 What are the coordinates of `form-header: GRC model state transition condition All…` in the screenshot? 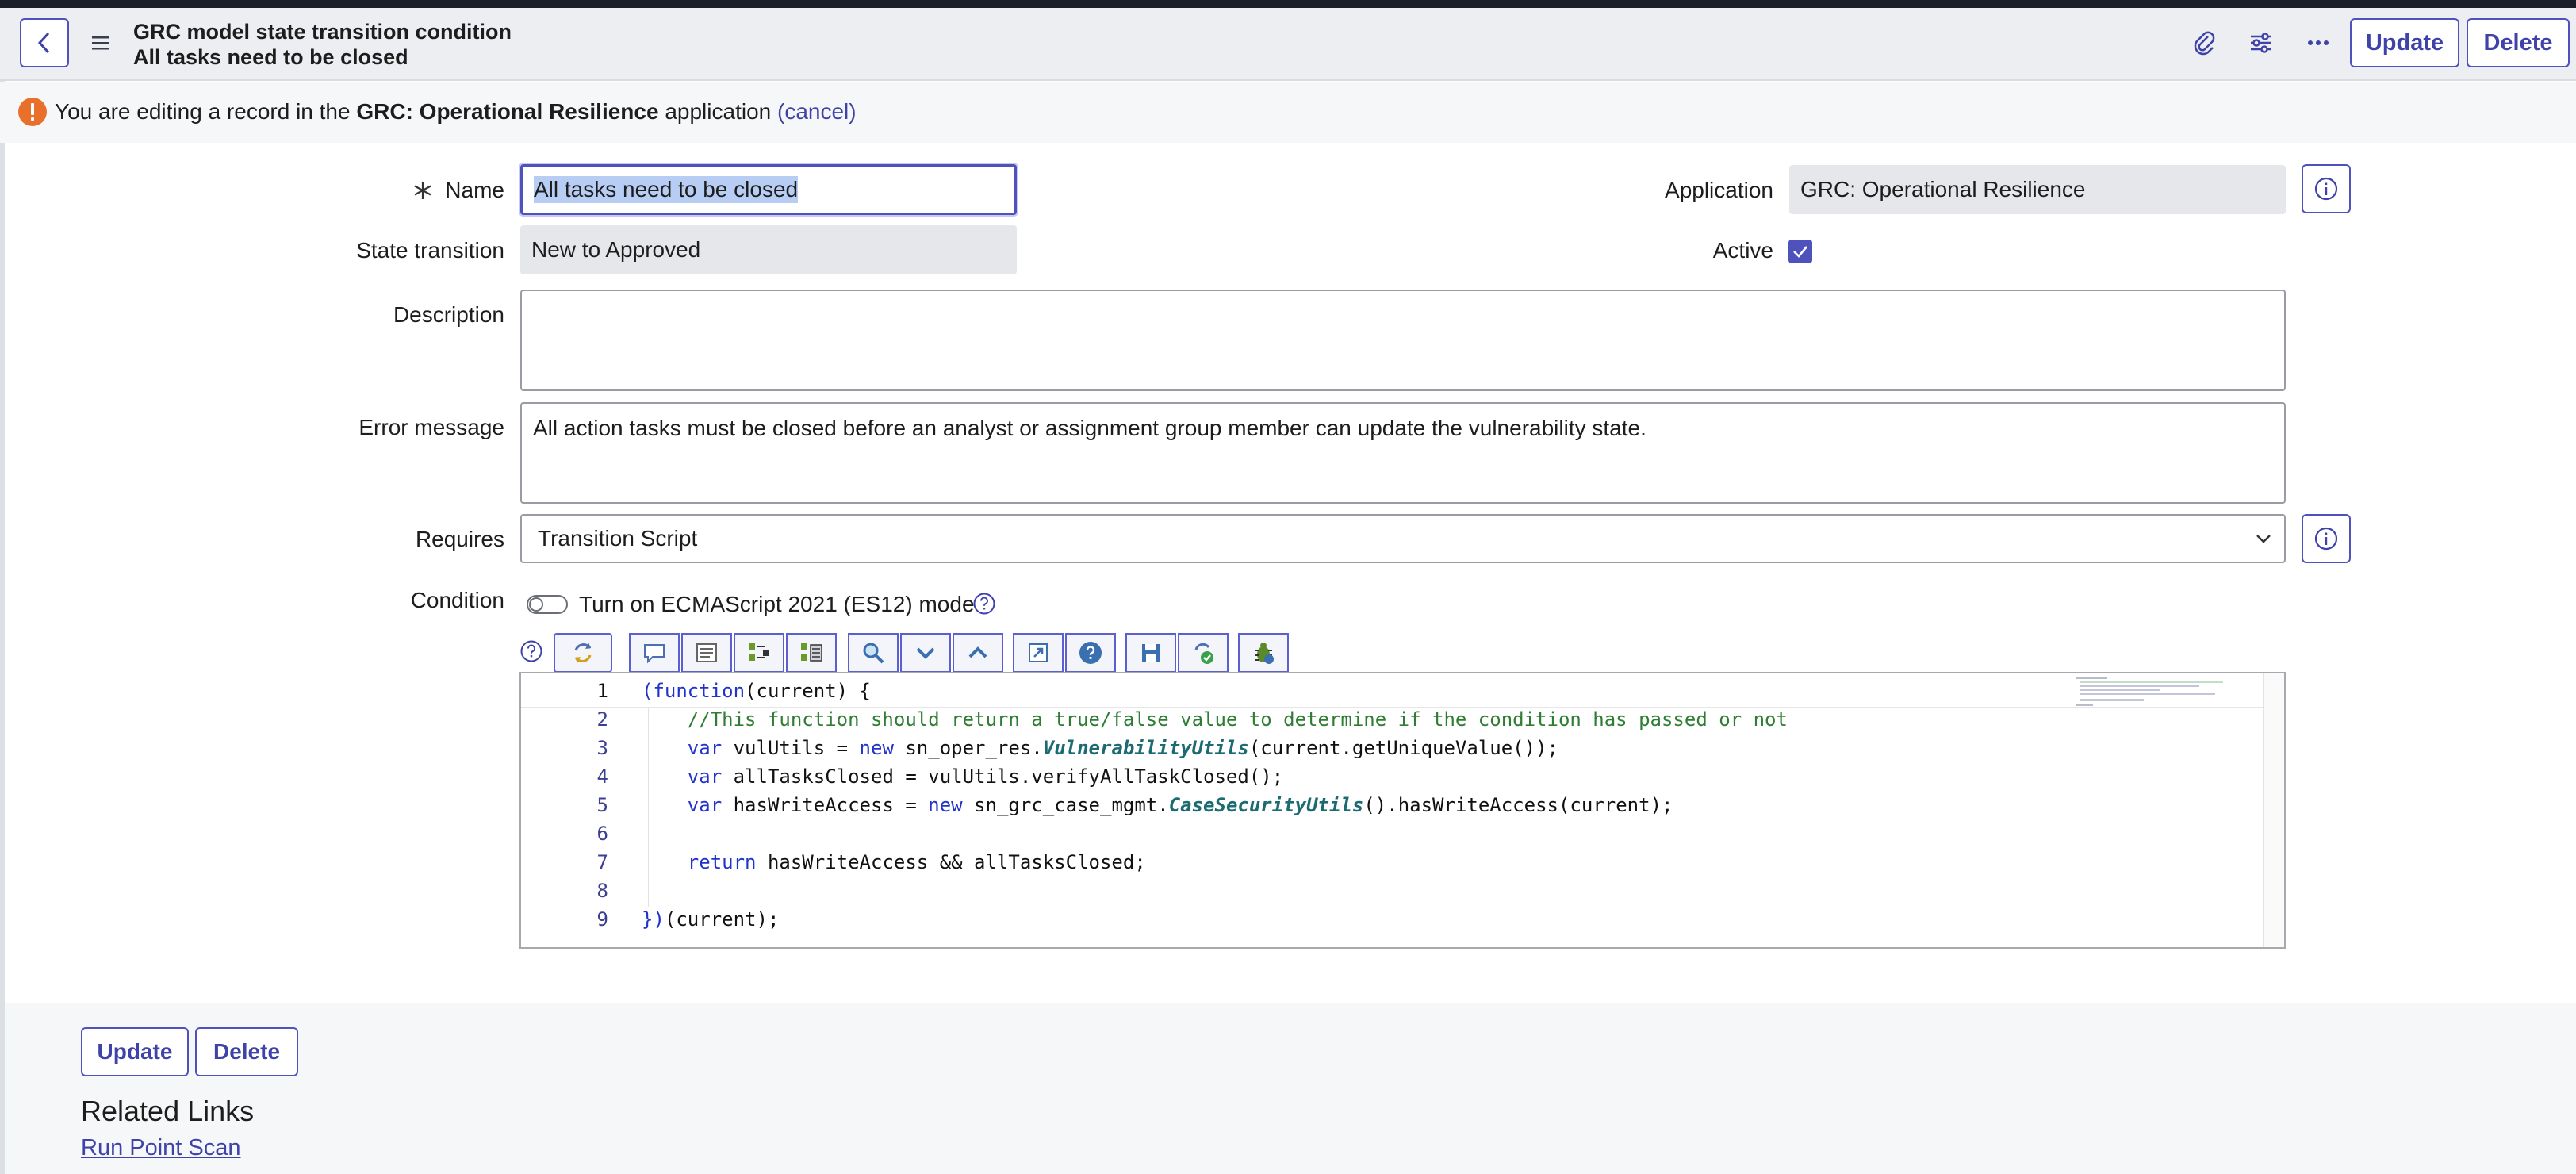 It's located at (1288, 45).